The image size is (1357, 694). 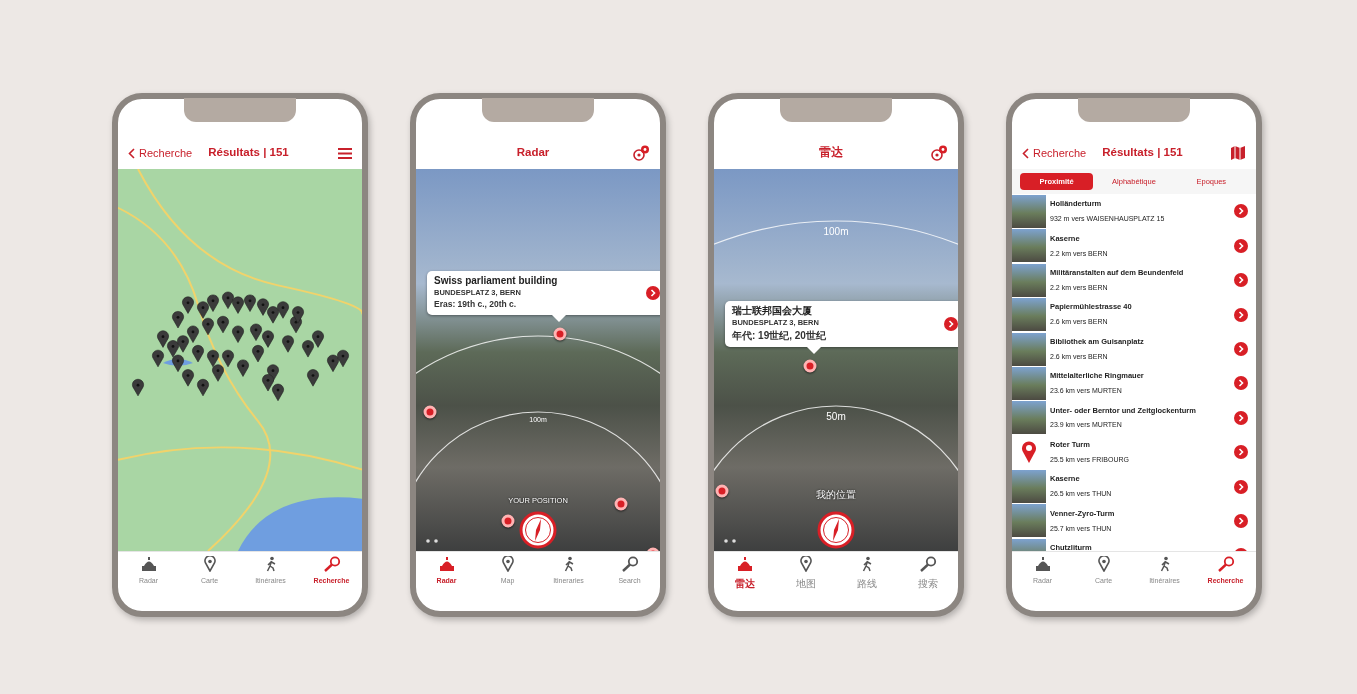 What do you see at coordinates (836, 495) in the screenshot?
I see `position-label: 我的位置` at bounding box center [836, 495].